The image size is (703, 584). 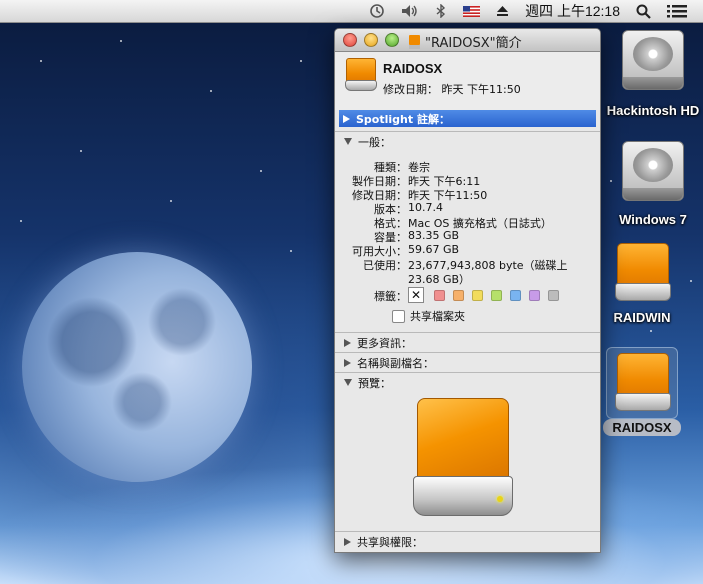 I want to click on info-row: 種類： 卷宗, so click(x=467, y=166).